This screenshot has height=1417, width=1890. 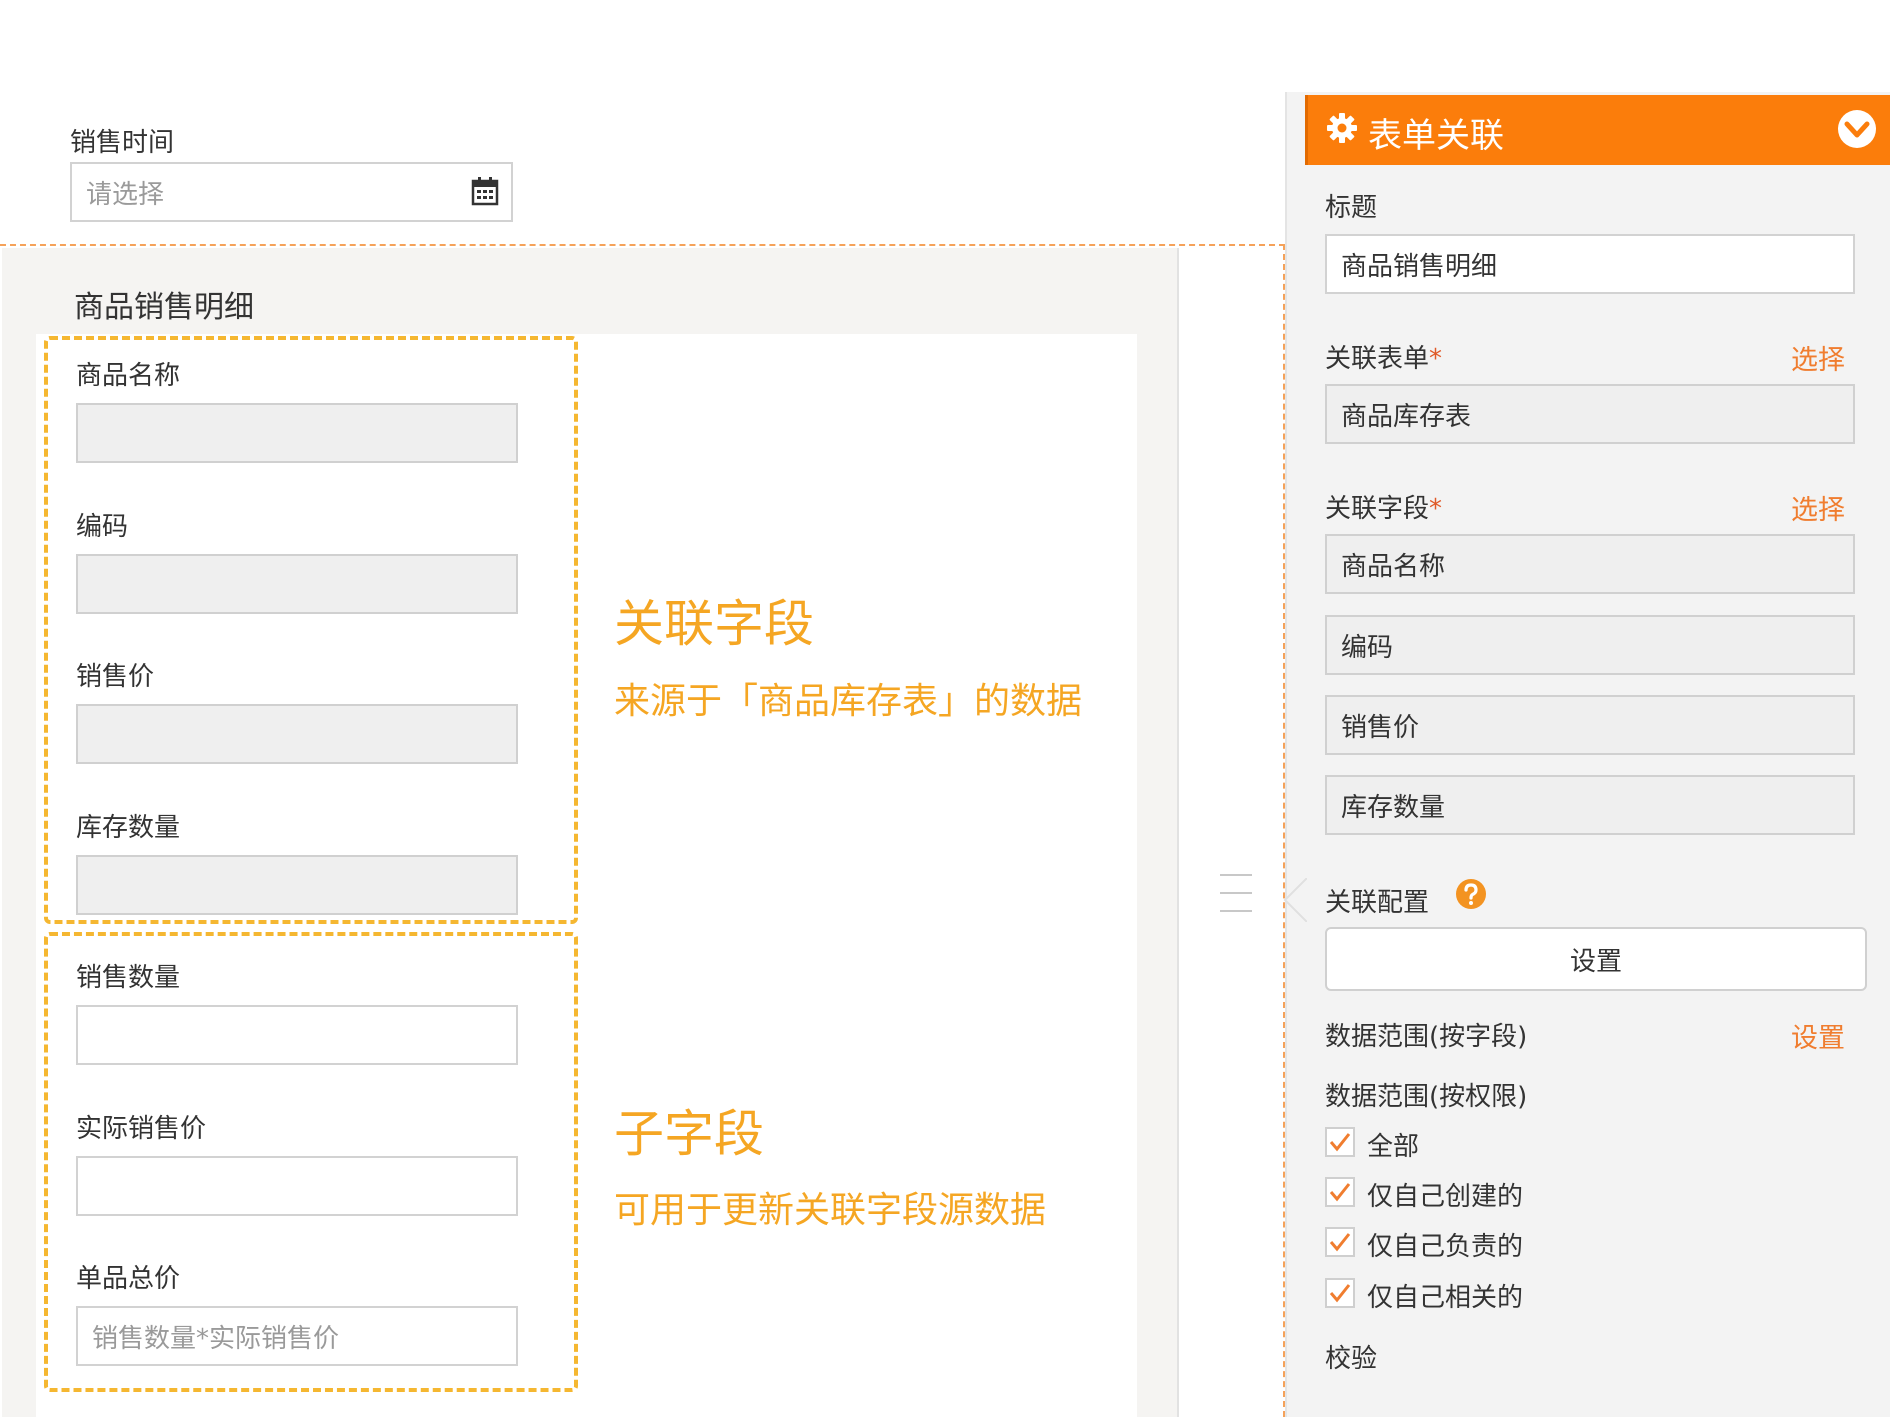 I want to click on checkbox-related-to-me, so click(x=1340, y=1293).